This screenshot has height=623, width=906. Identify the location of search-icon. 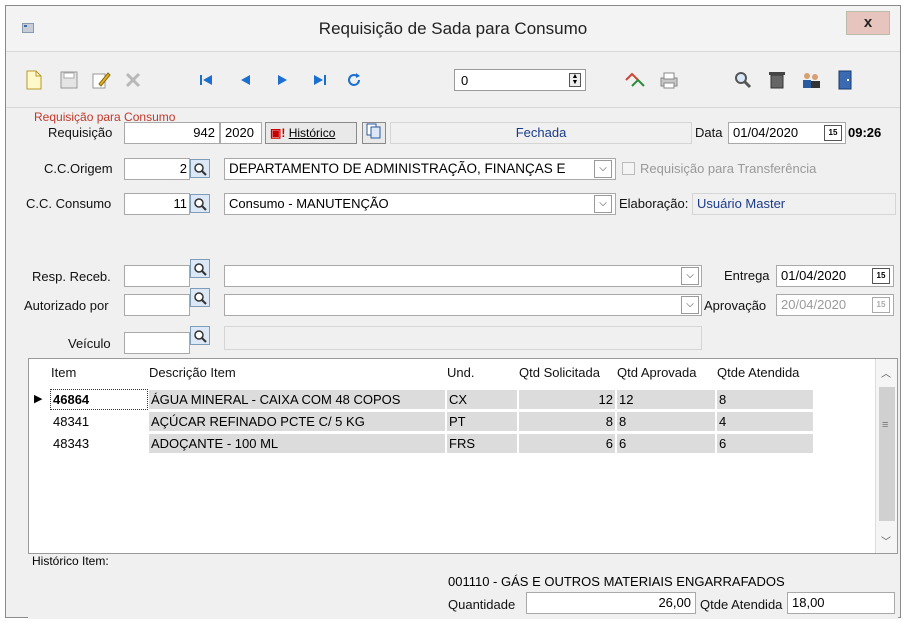
(743, 80).